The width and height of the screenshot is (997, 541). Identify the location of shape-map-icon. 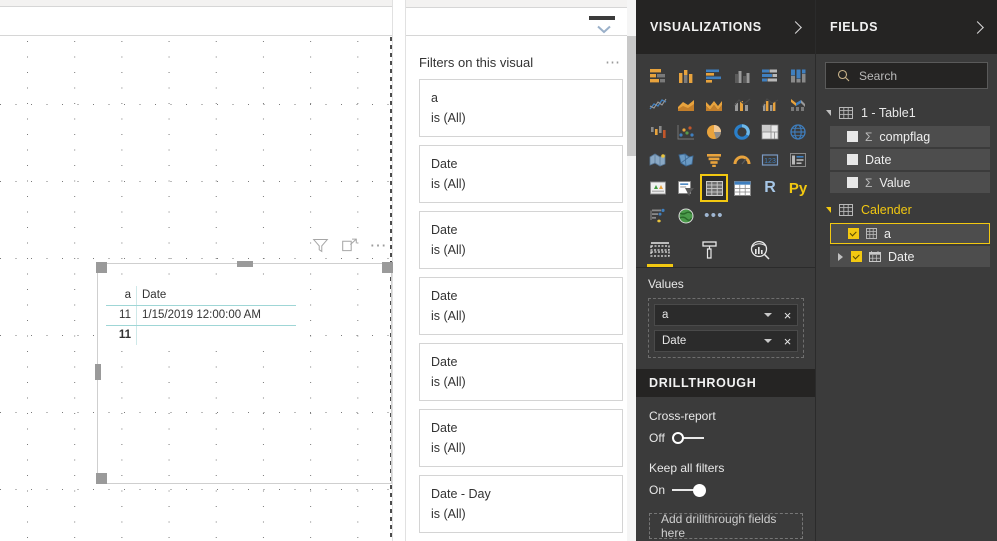
(686, 160).